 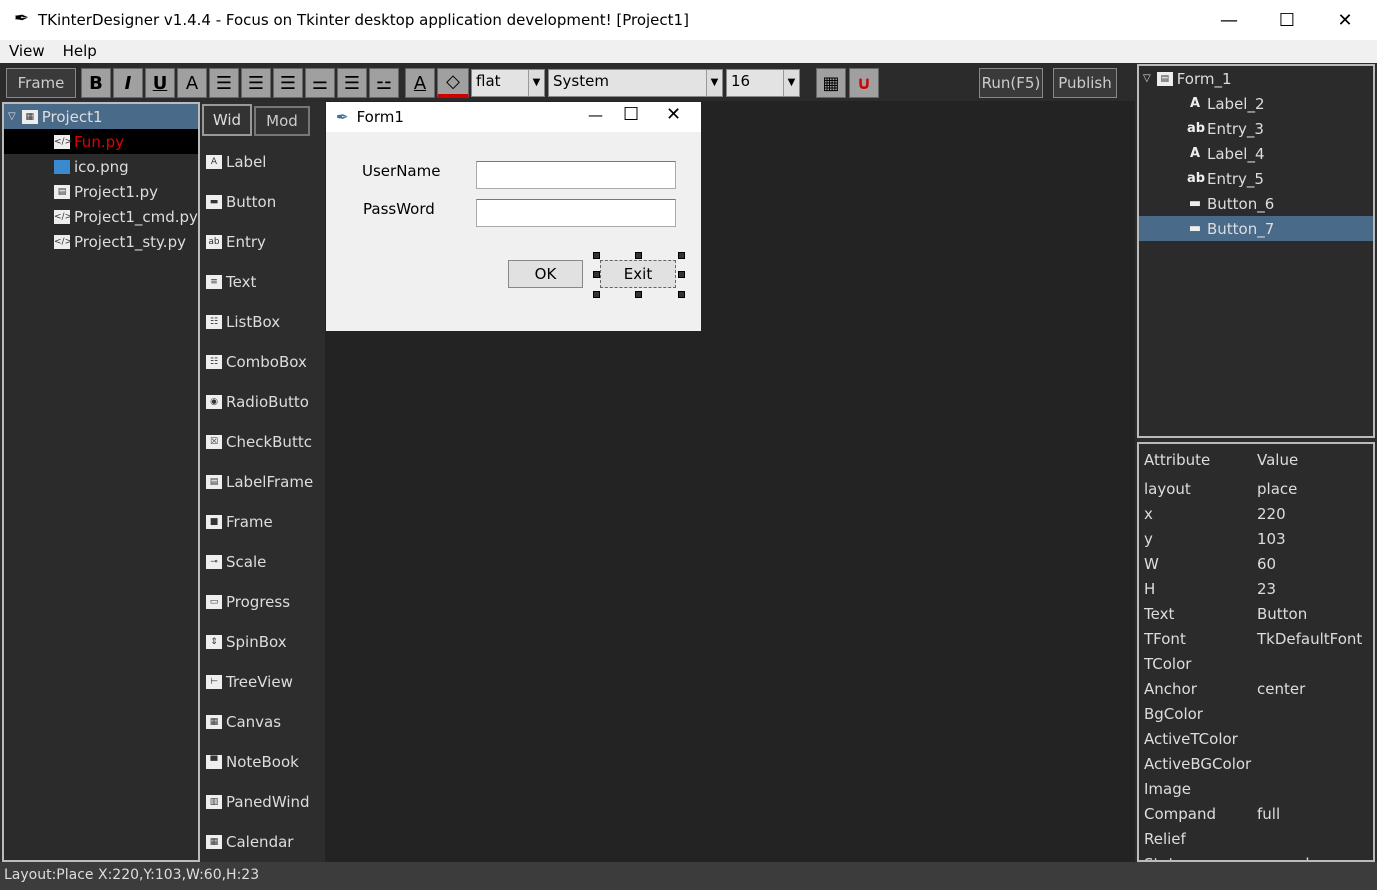 What do you see at coordinates (160, 83) in the screenshot?
I see `underline-button: U` at bounding box center [160, 83].